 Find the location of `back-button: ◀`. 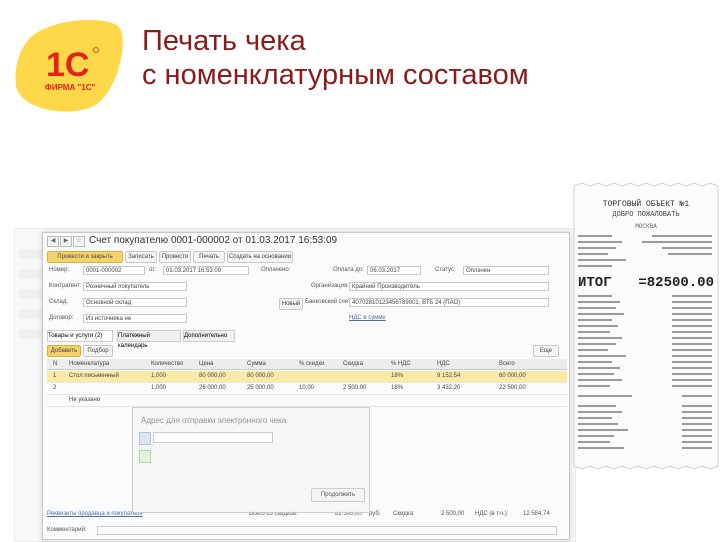

back-button: ◀ is located at coordinates (53, 241).